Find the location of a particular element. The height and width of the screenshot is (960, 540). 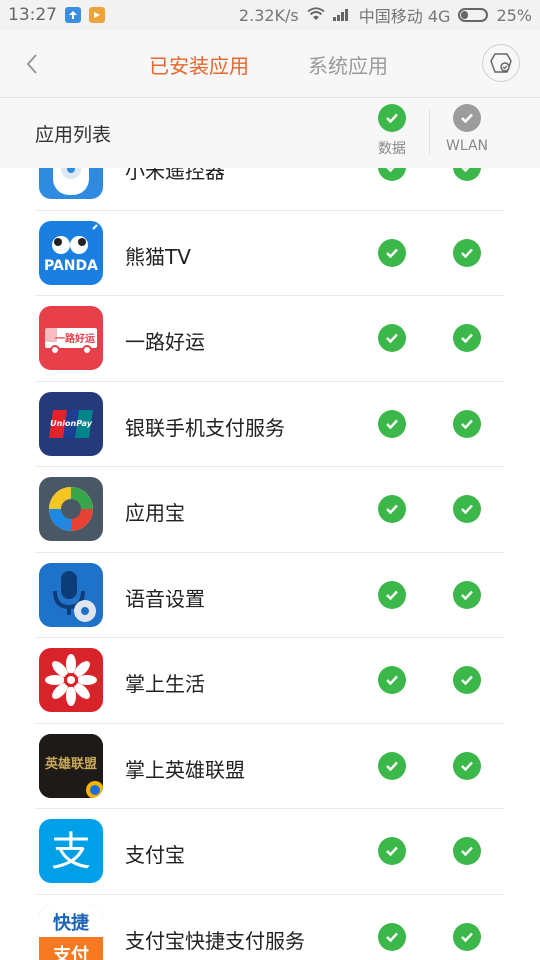

wifi-icon is located at coordinates (316, 15).